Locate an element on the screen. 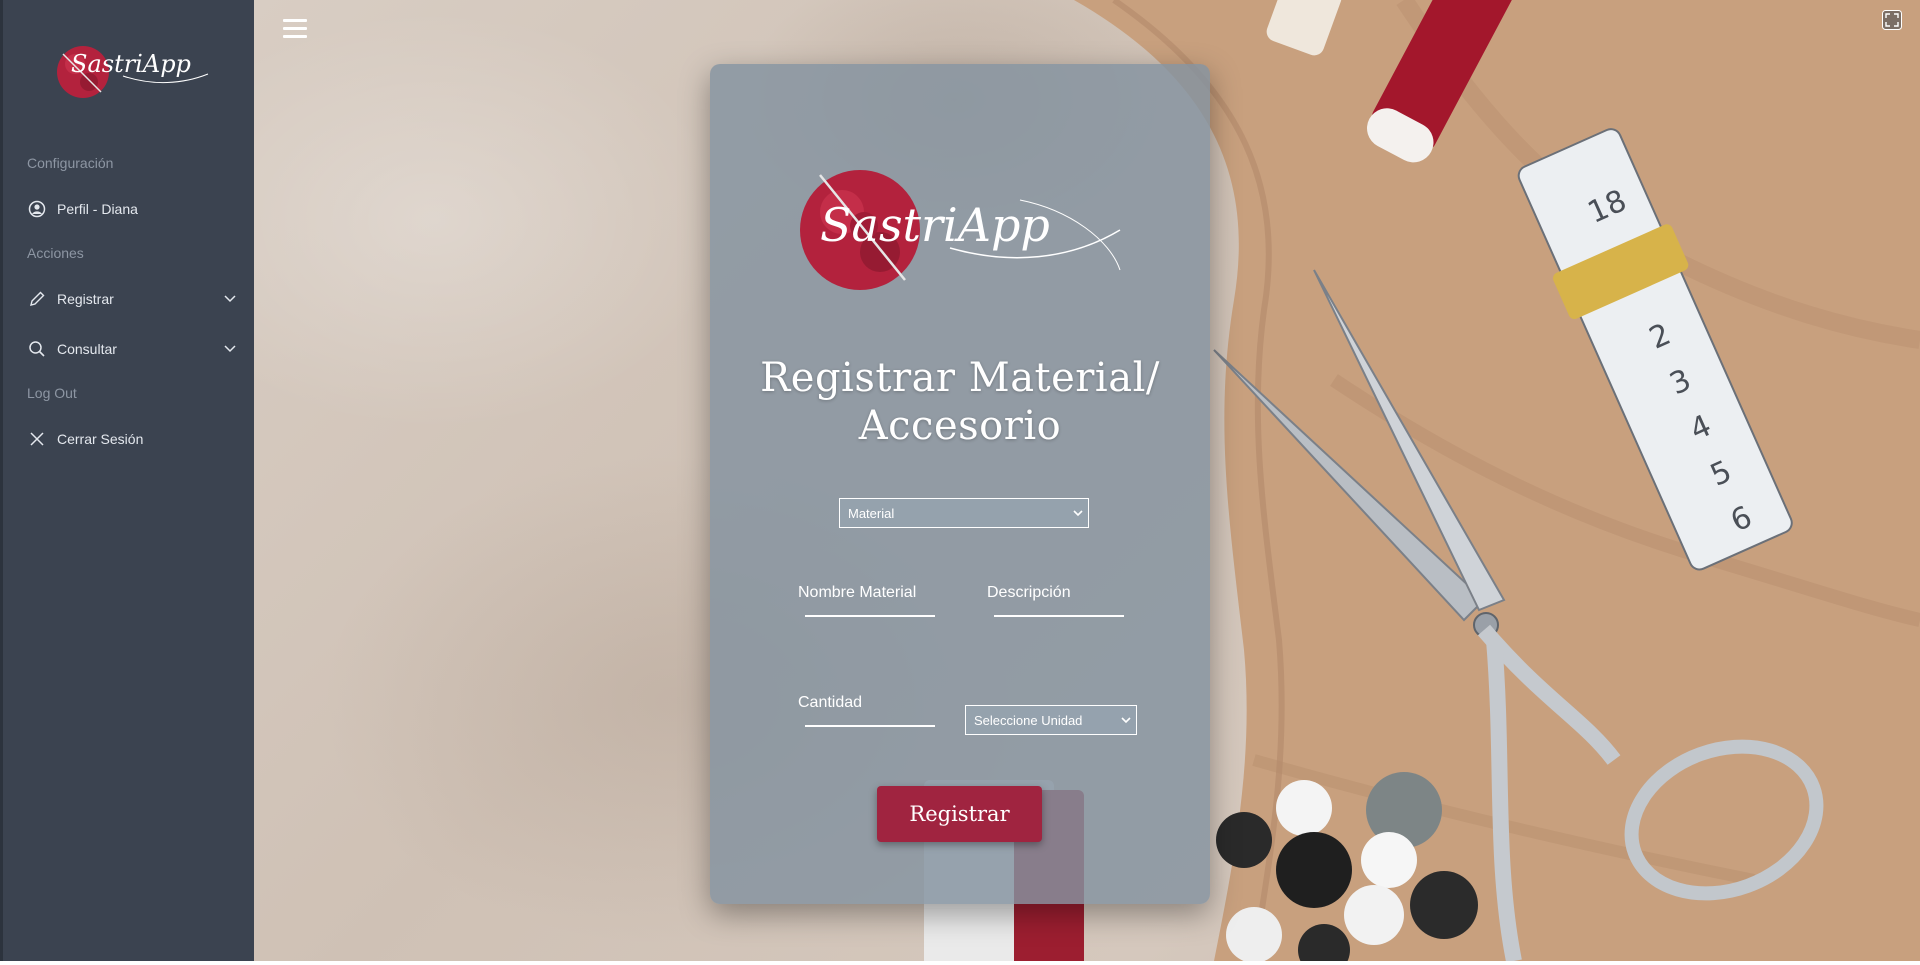  sidebar-item-label: Registrar is located at coordinates (85, 299).